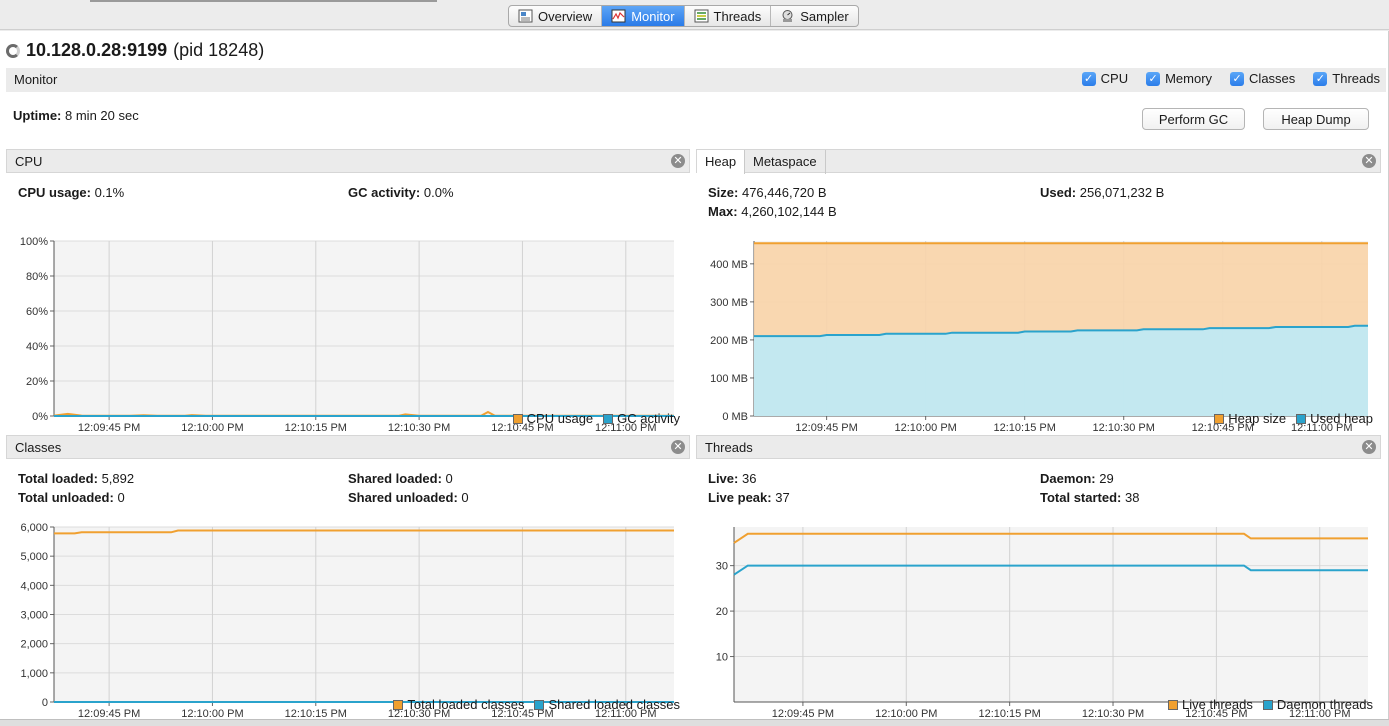  What do you see at coordinates (722, 567) in the screenshot?
I see `y-tick-label: 30` at bounding box center [722, 567].